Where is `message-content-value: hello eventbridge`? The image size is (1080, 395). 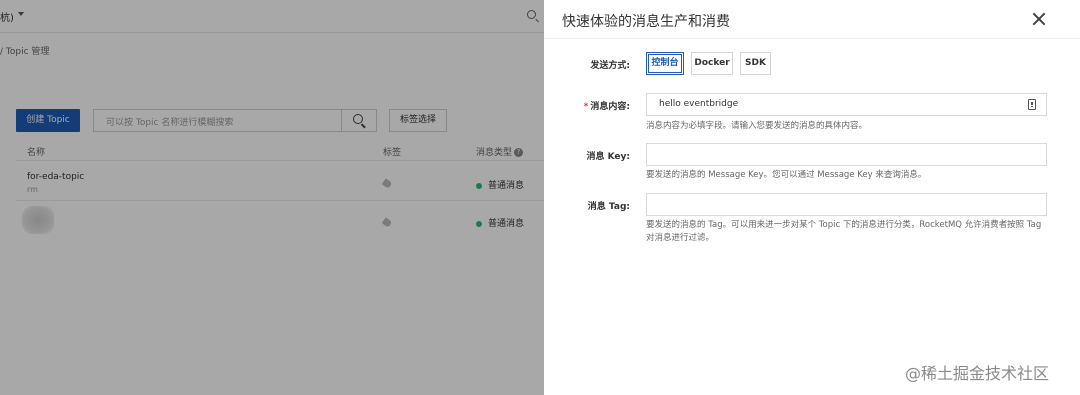 message-content-value: hello eventbridge is located at coordinates (699, 104).